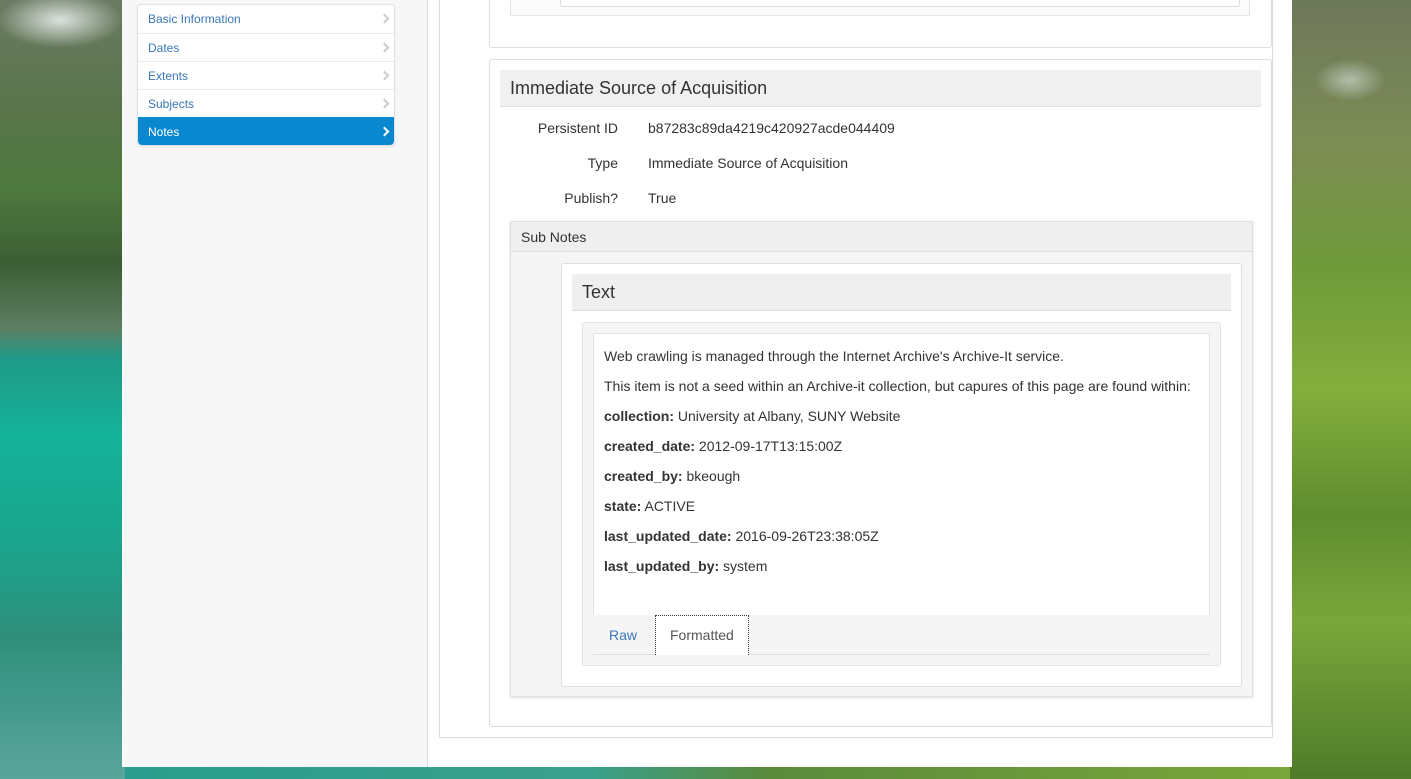 This screenshot has width=1411, height=779. I want to click on nav-item-label: Dates, so click(164, 48).